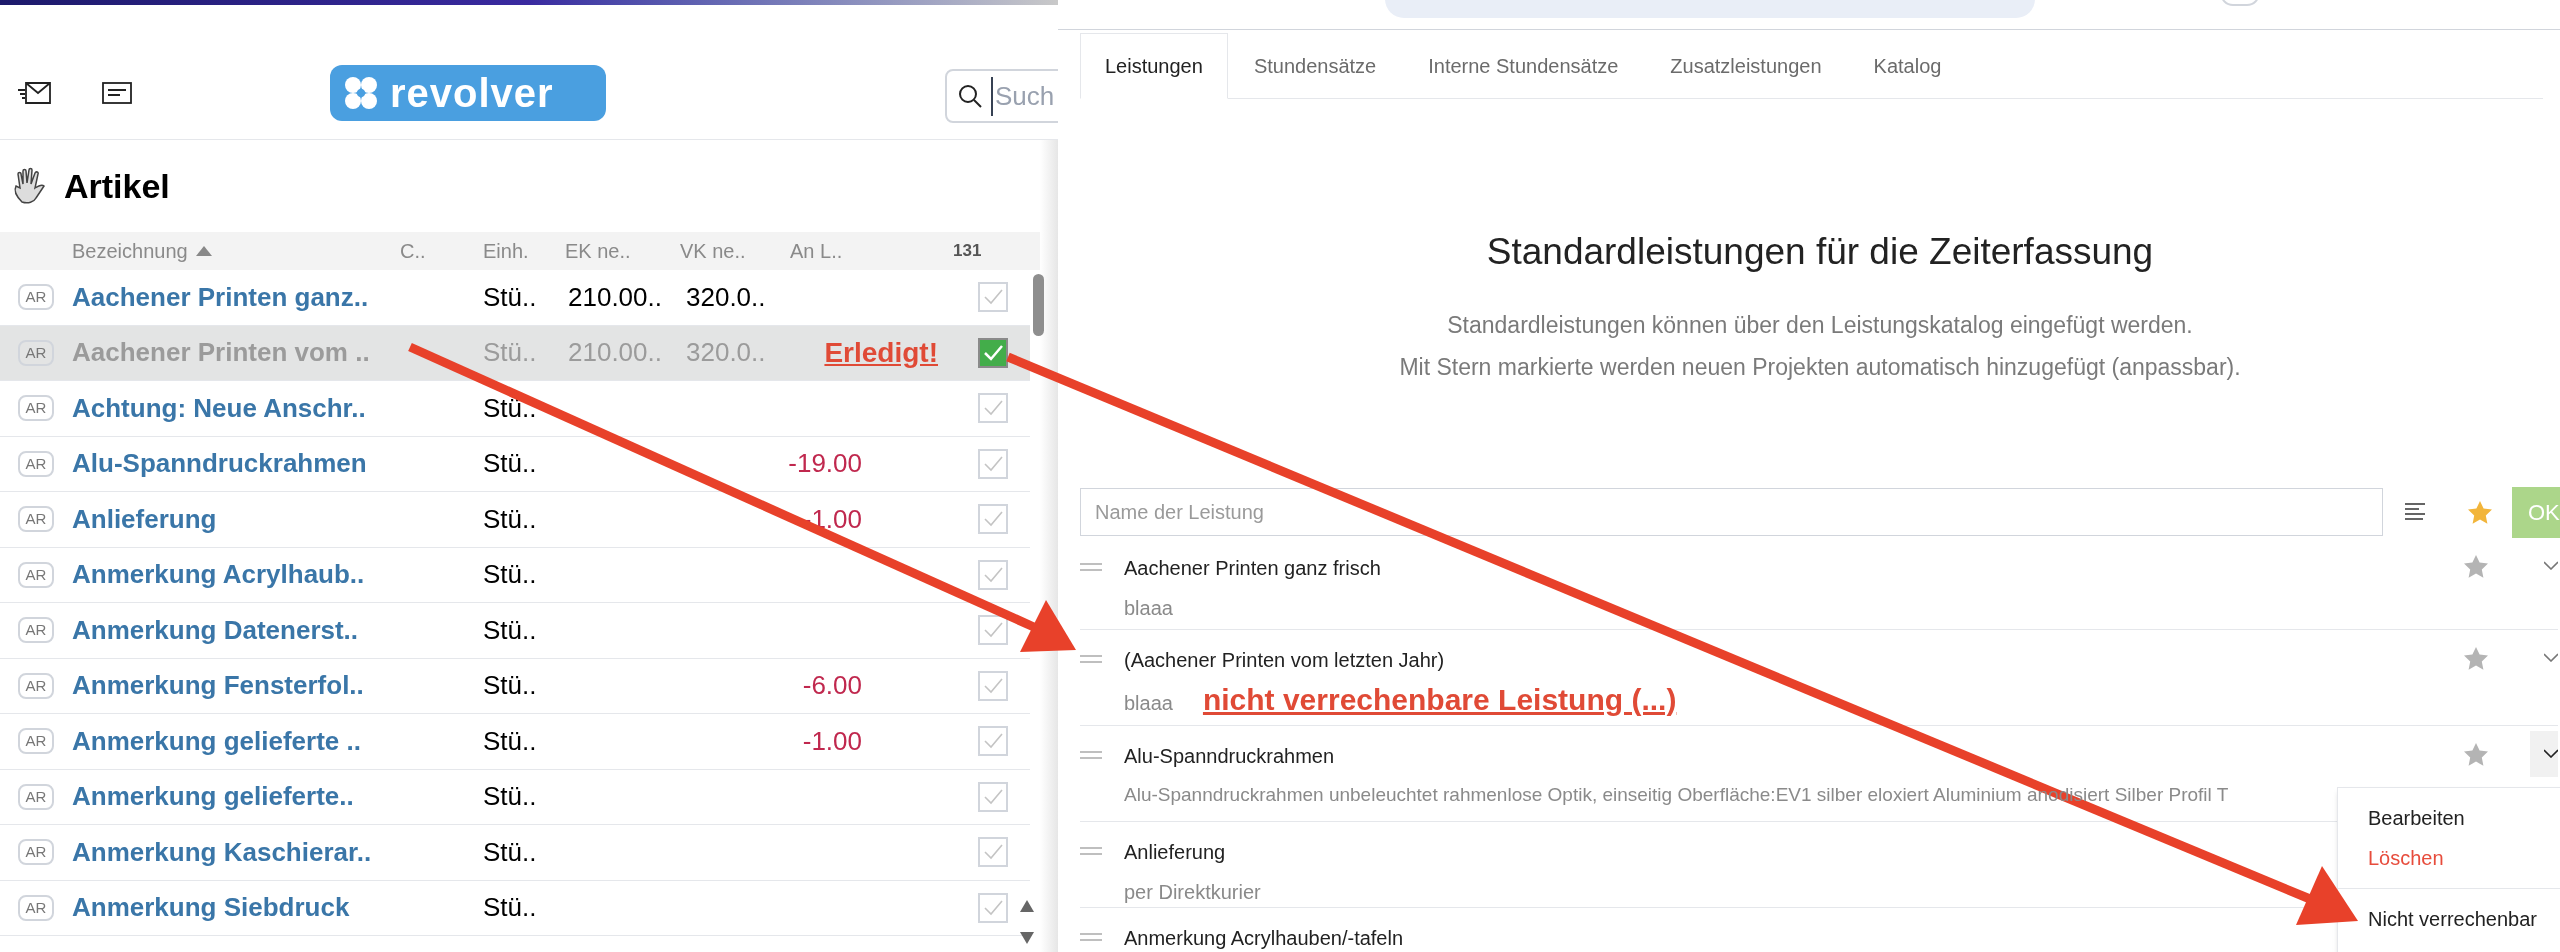 This screenshot has width=2560, height=952. Describe the element at coordinates (1175, 852) in the screenshot. I see `item-title: Anlieferung` at that location.